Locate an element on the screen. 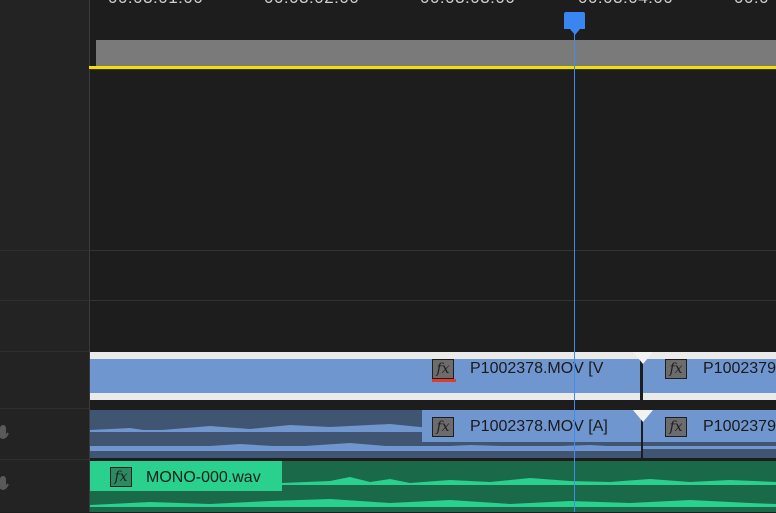 Image resolution: width=776 pixels, height=513 pixels. track-headers is located at coordinates (44, 256).